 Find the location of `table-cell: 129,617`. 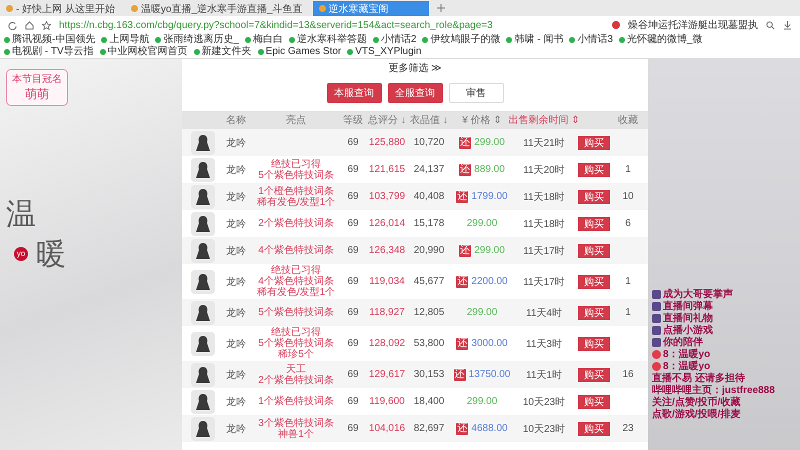

table-cell: 129,617 is located at coordinates (387, 374).